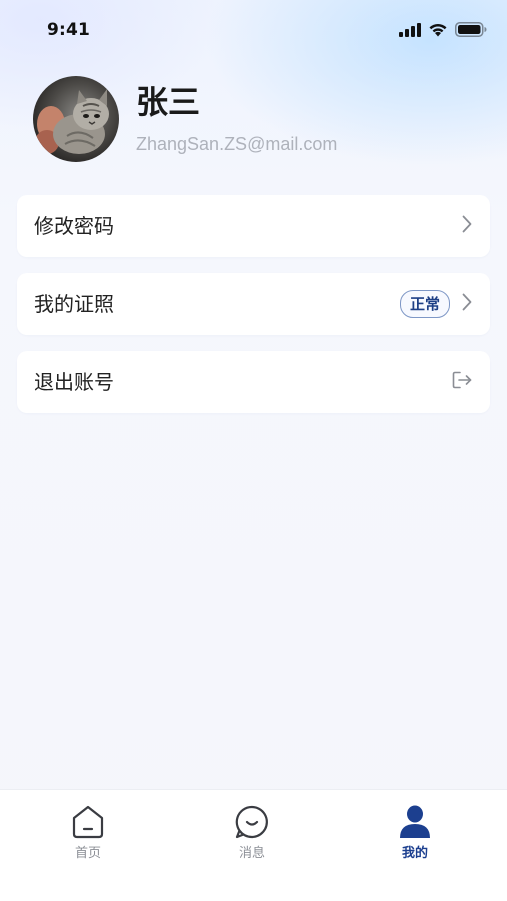 Image resolution: width=507 pixels, height=901 pixels. I want to click on tab-mine: 我的, so click(415, 832).